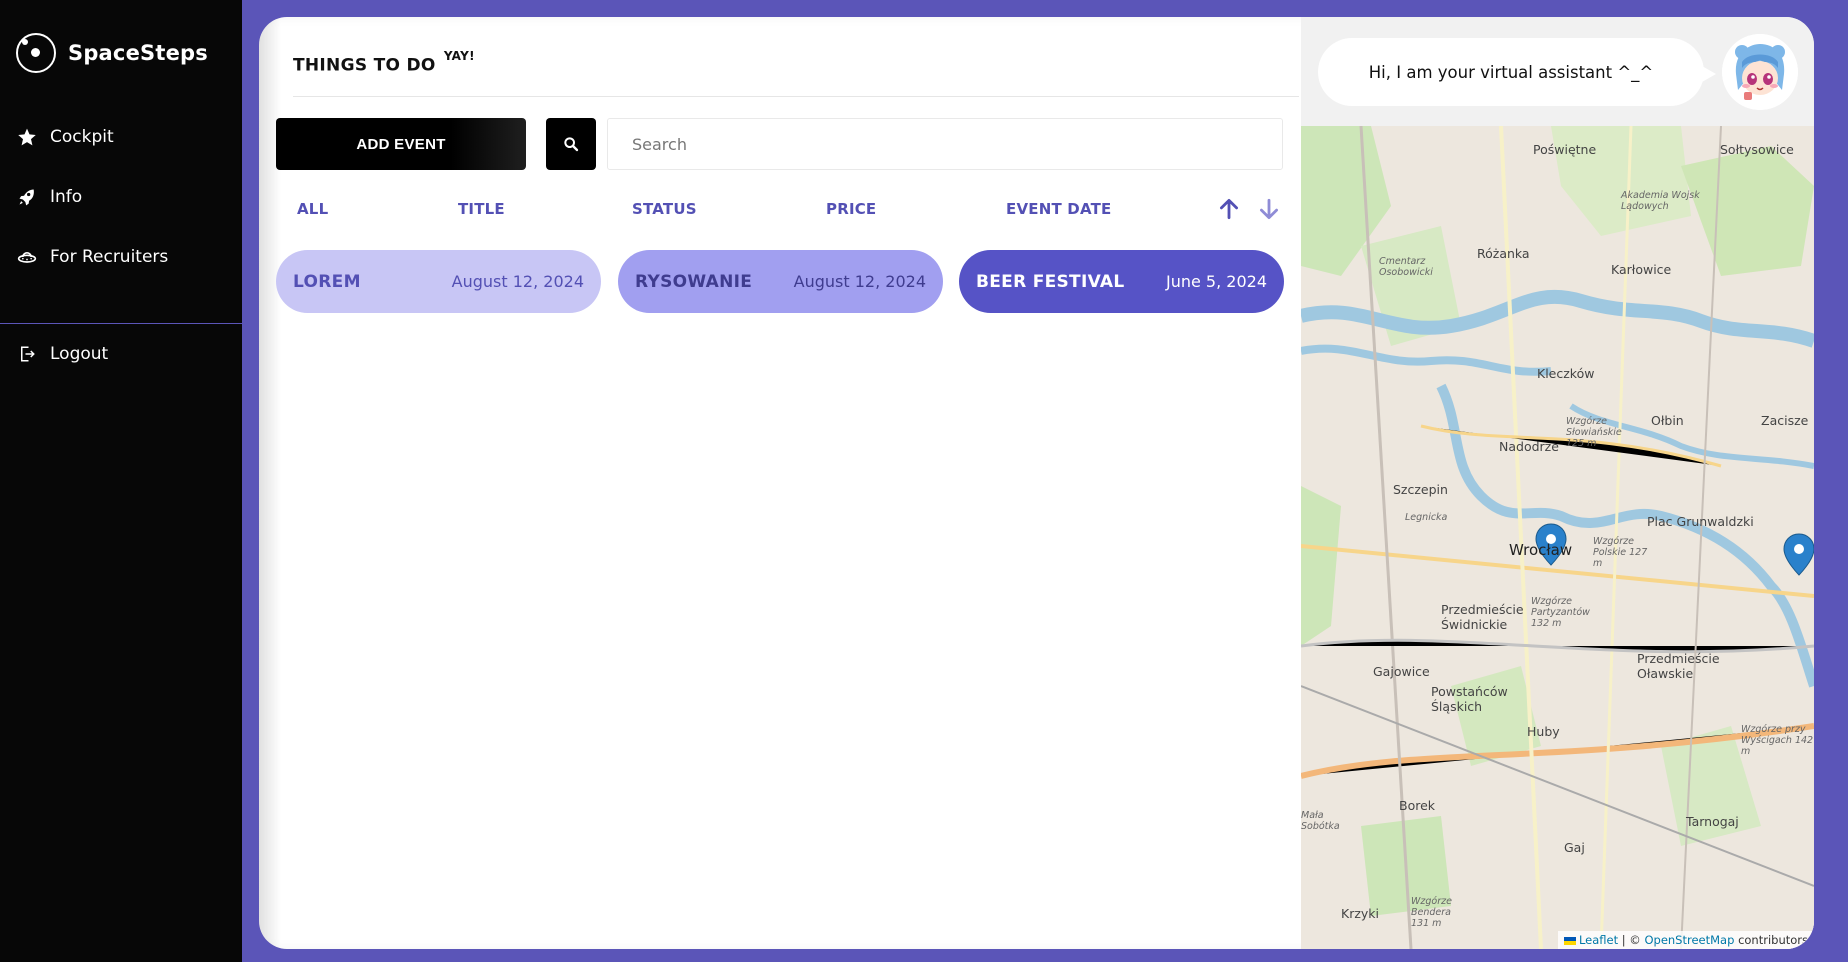  Describe the element at coordinates (109, 257) in the screenshot. I see `sidebar-item-label: For Recruiters` at that location.